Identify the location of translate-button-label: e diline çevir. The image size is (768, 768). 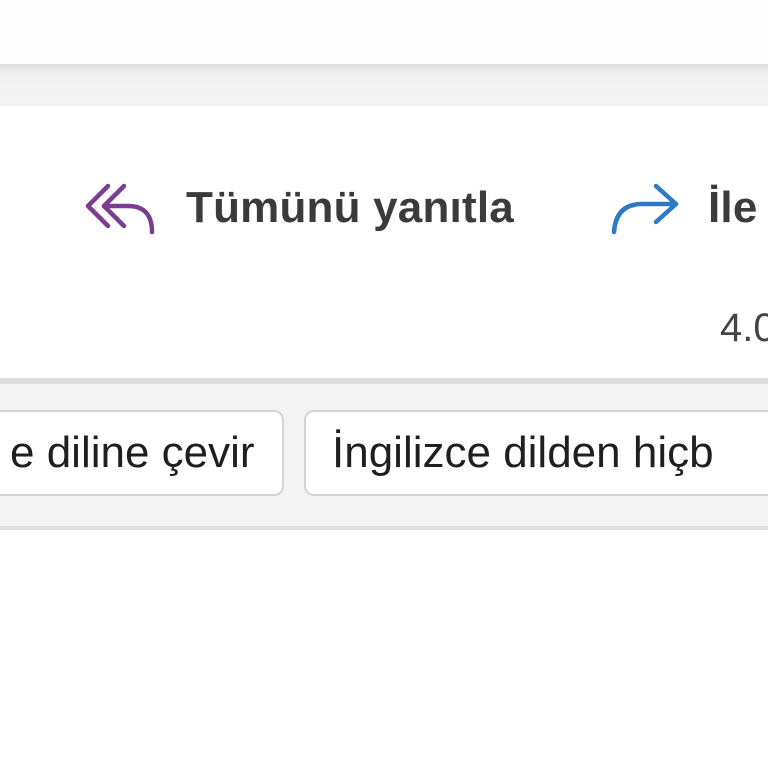
(132, 452).